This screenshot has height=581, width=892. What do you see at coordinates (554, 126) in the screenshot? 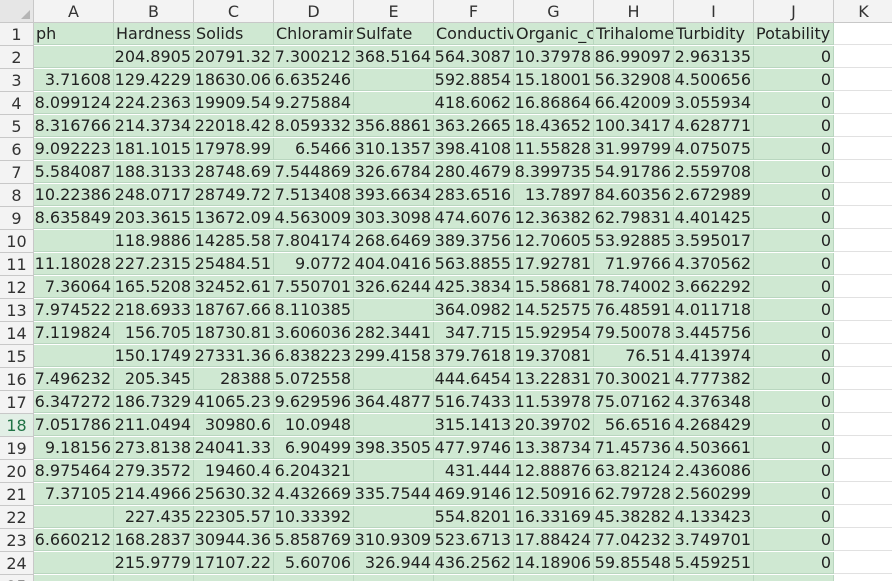
I see `cell-g5: 18.43652` at bounding box center [554, 126].